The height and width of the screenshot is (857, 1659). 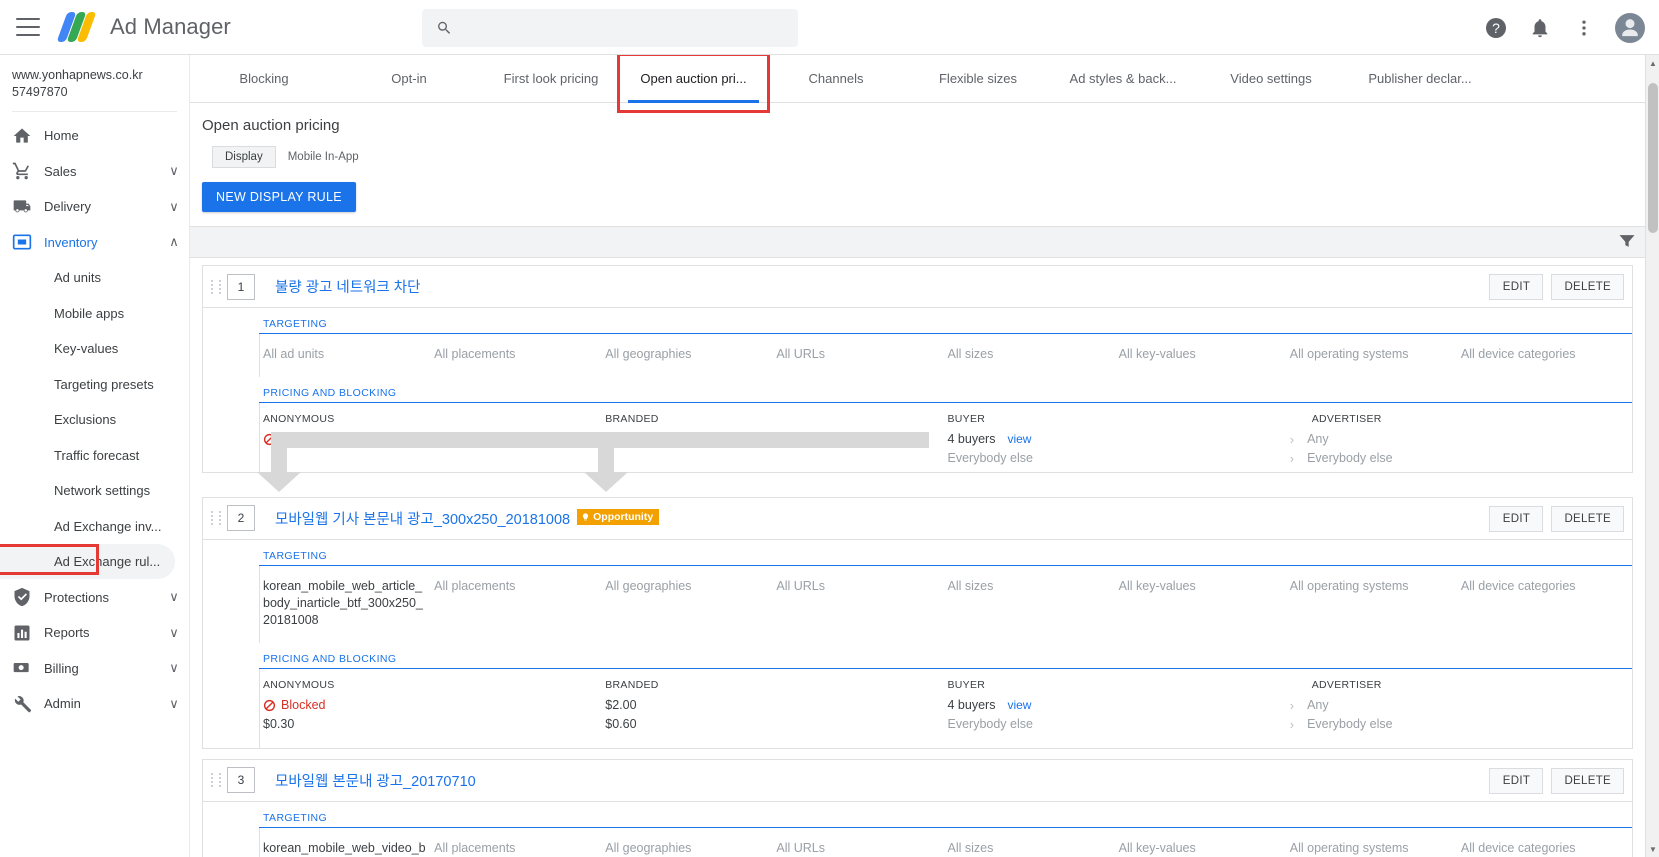 I want to click on scrollbar-thumb, so click(x=1653, y=158).